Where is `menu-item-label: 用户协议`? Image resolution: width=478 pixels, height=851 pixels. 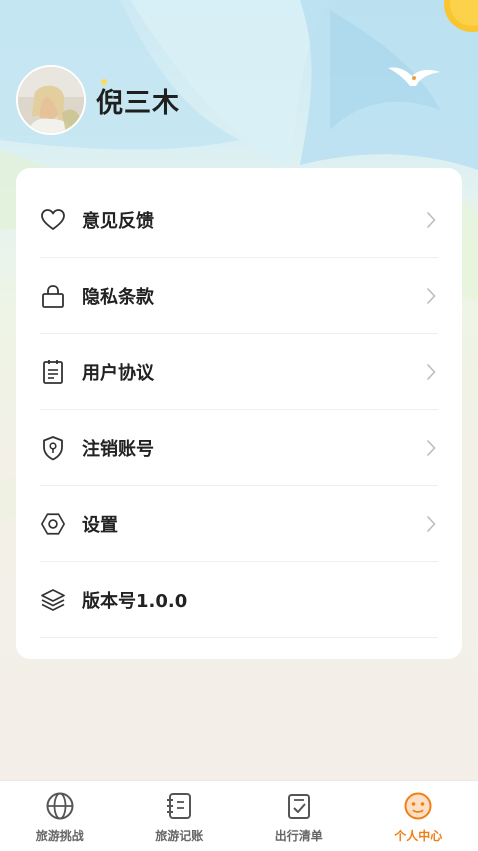 menu-item-label: 用户协议 is located at coordinates (253, 372).